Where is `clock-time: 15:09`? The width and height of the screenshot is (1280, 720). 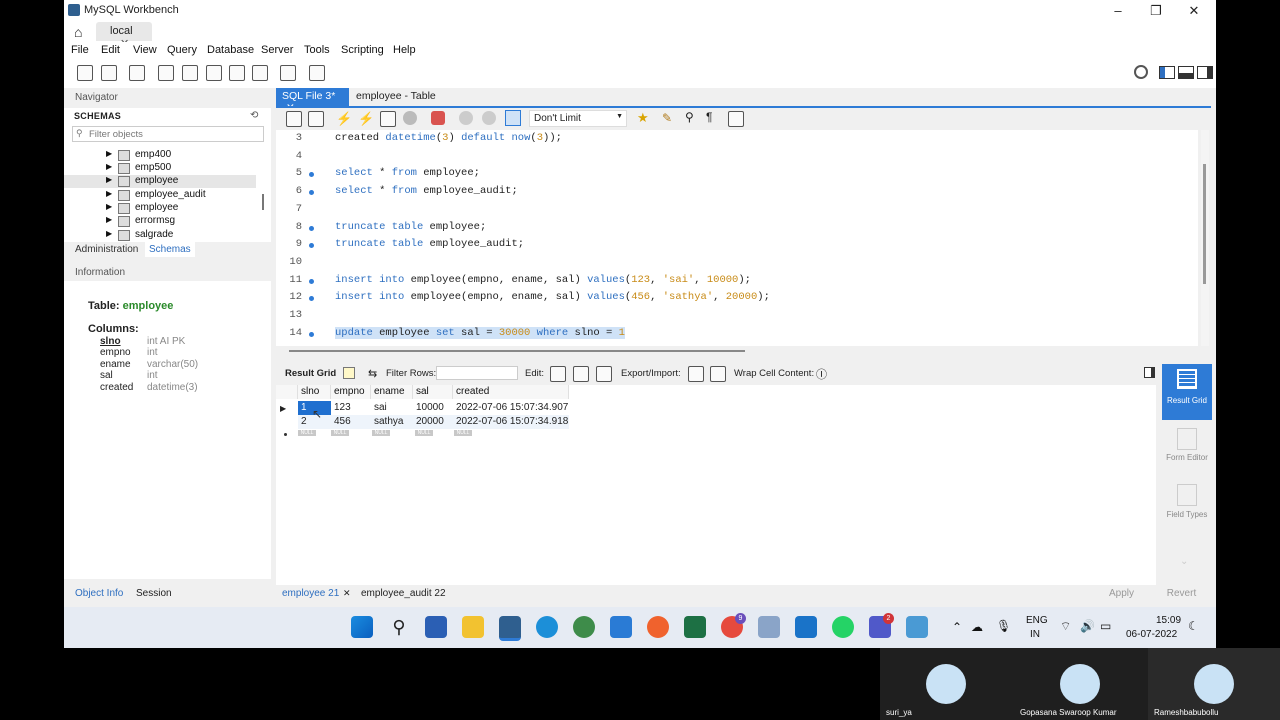 clock-time: 15:09 is located at coordinates (1168, 620).